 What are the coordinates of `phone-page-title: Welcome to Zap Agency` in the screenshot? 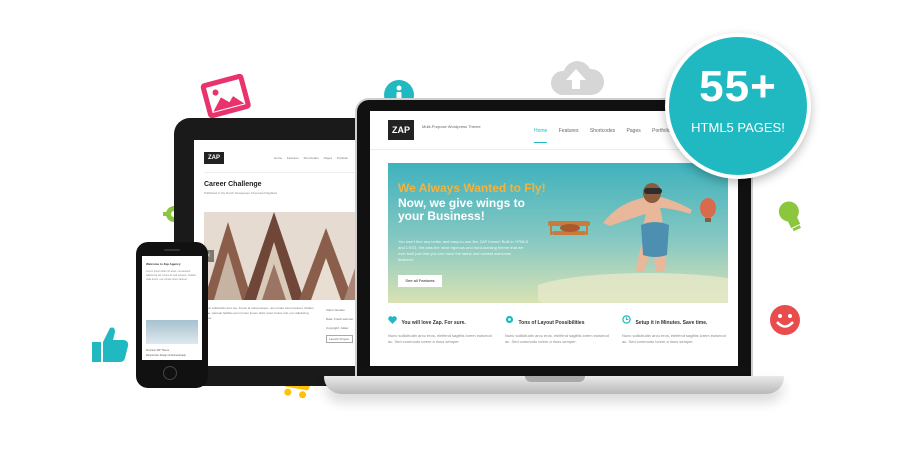 It's located at (163, 264).